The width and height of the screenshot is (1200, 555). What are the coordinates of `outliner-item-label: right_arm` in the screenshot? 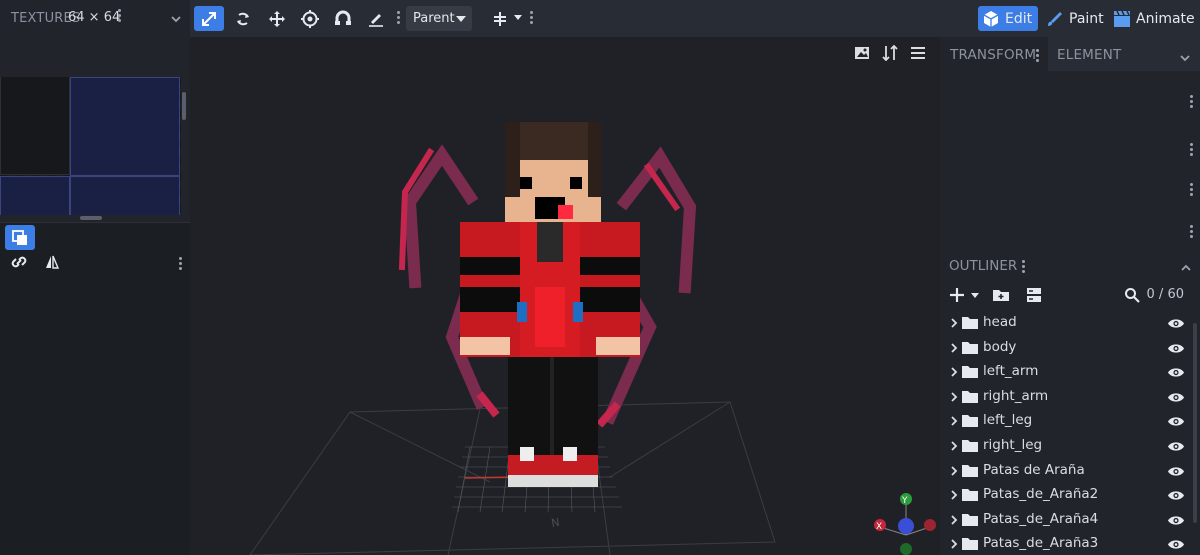 It's located at (1016, 395).